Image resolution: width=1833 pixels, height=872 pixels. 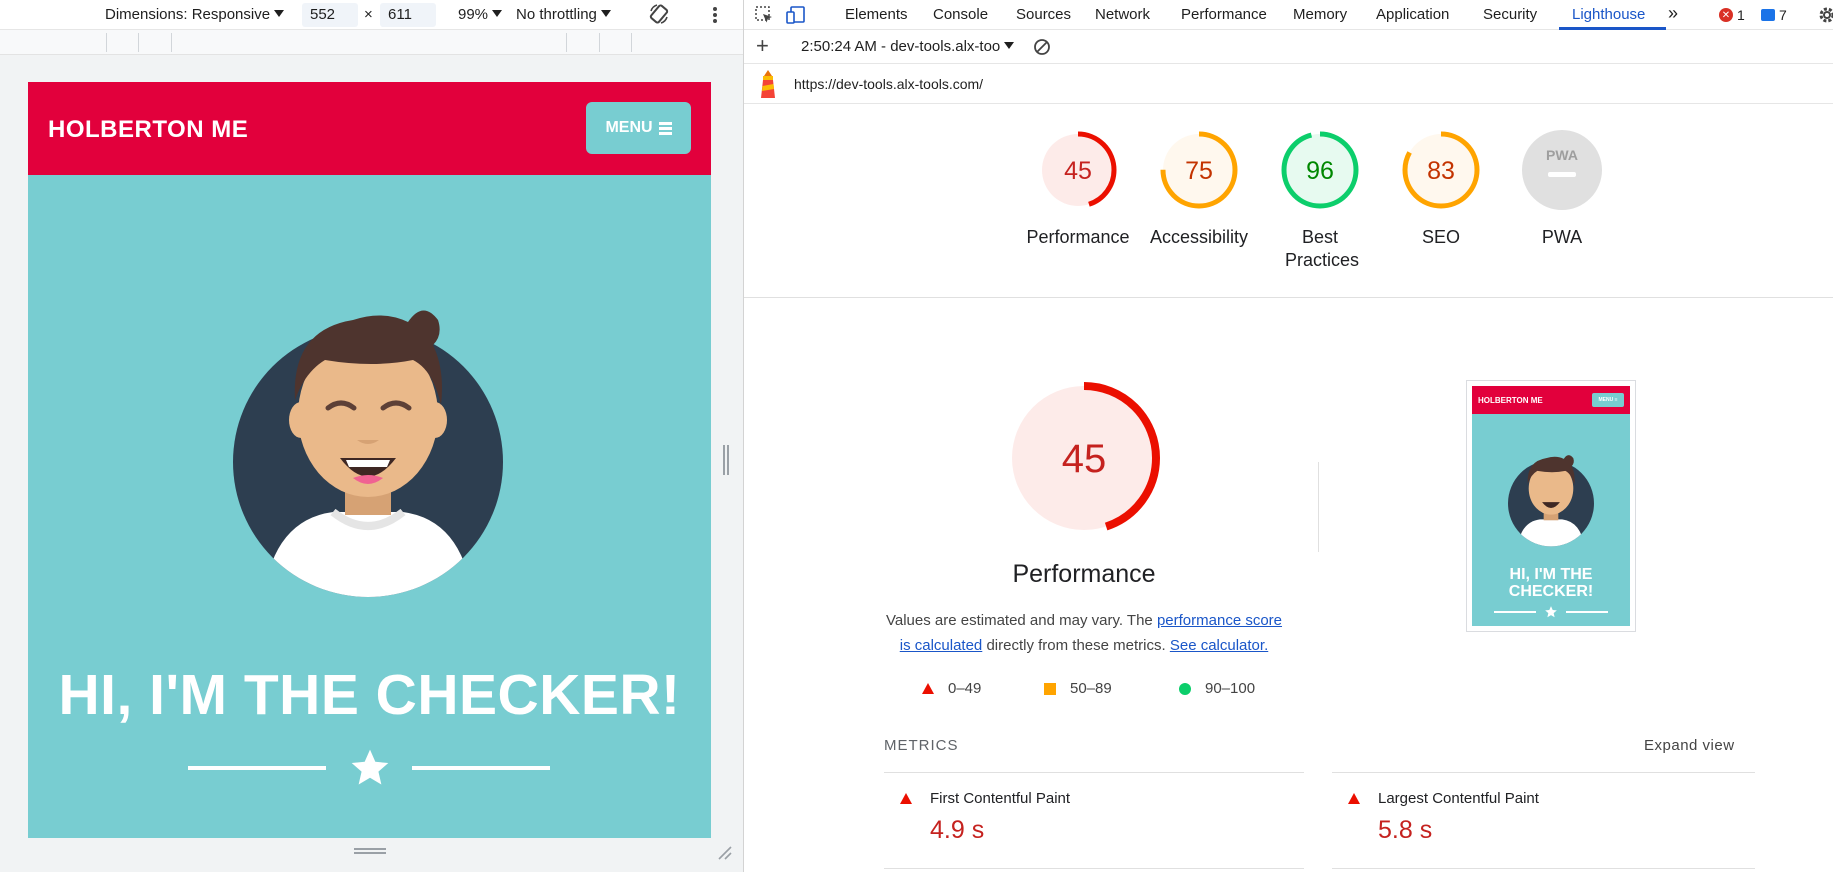 What do you see at coordinates (1726, 15) in the screenshot?
I see `error-icon: ✕` at bounding box center [1726, 15].